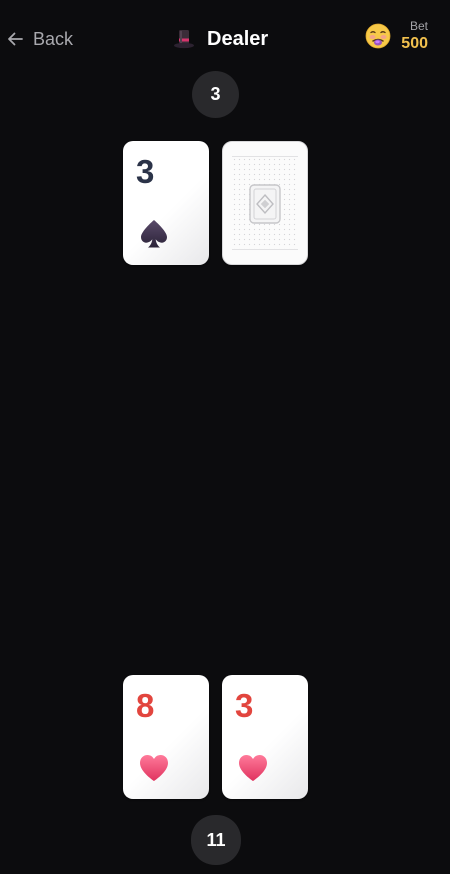  I want to click on page-title: Dealer, so click(220, 39).